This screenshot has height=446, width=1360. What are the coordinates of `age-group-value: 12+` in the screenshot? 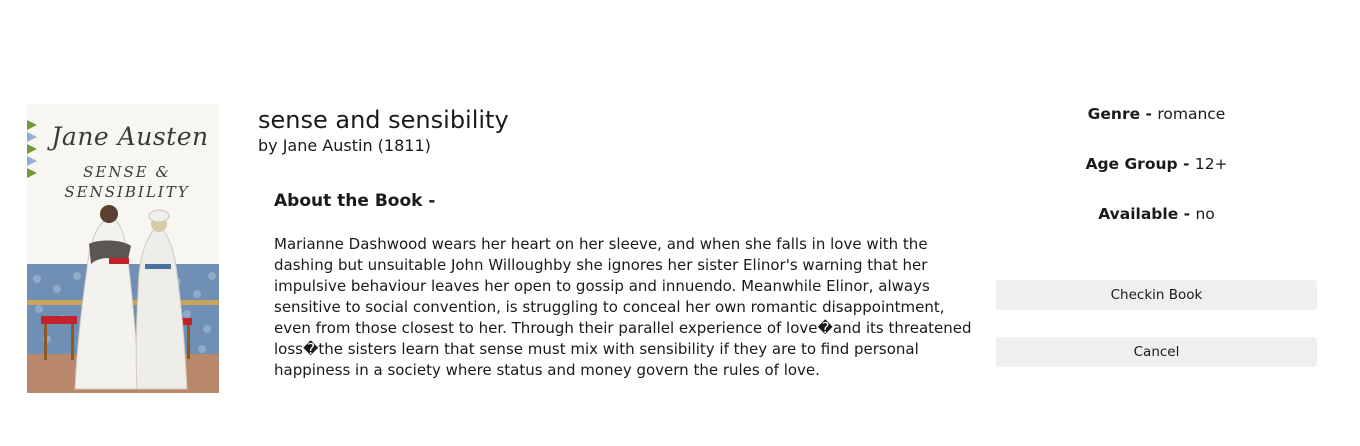 It's located at (1211, 164).